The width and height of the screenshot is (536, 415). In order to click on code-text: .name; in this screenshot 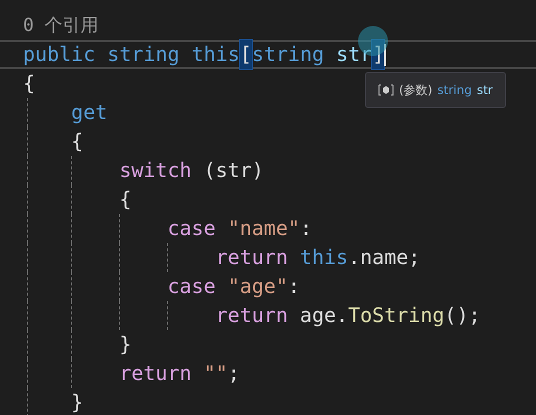, I will do `click(384, 257)`.